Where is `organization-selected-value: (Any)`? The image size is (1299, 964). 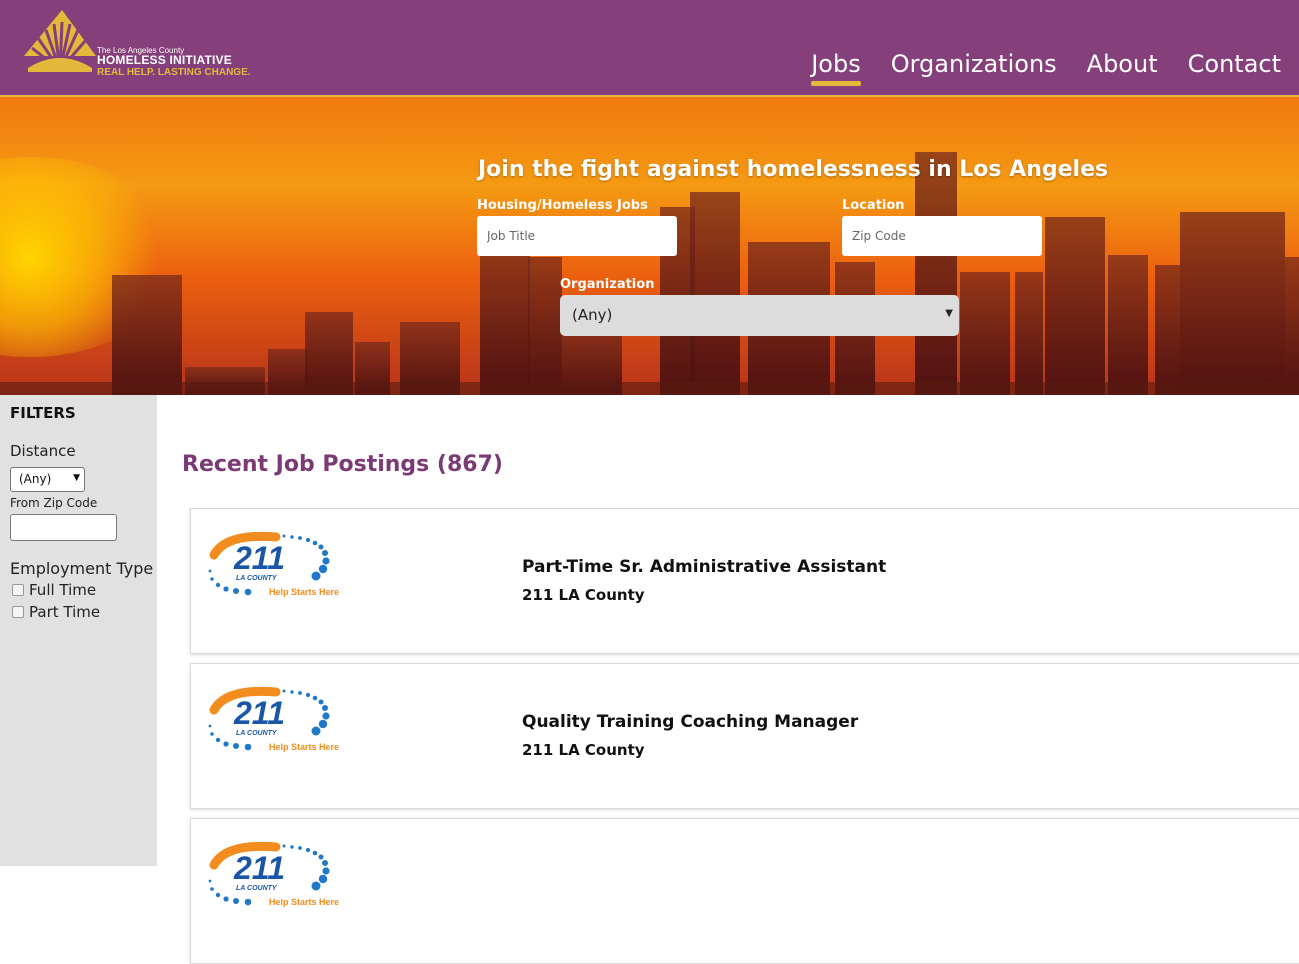 organization-selected-value: (Any) is located at coordinates (592, 315).